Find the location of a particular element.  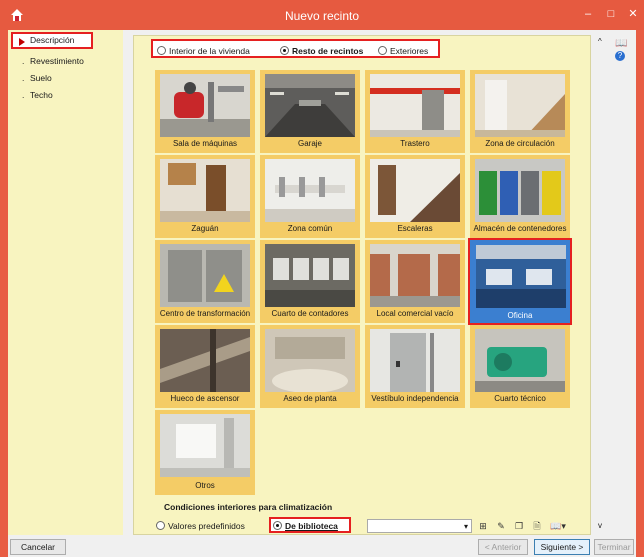

minimize-button: – is located at coordinates (588, 14).